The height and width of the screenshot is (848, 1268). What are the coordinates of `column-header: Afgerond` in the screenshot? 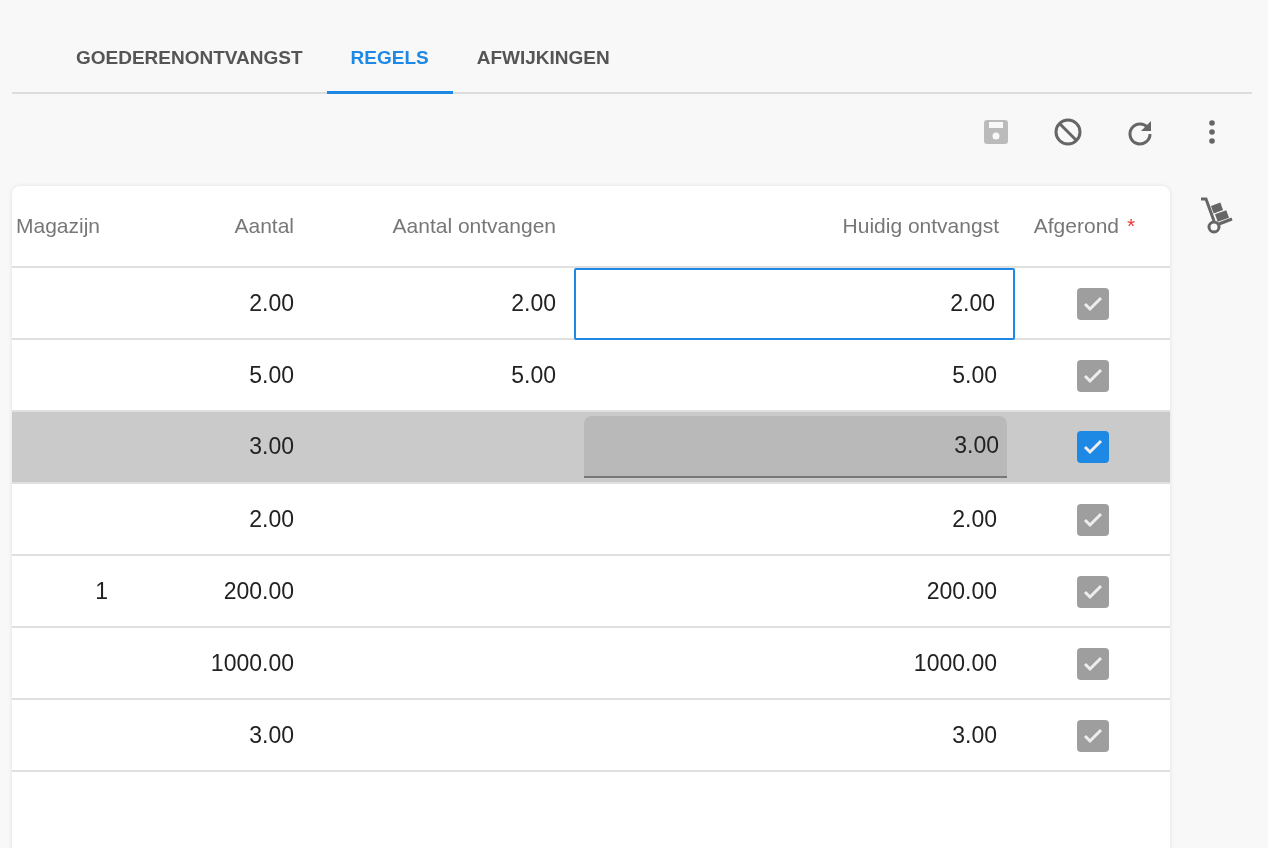 It's located at (1076, 225).